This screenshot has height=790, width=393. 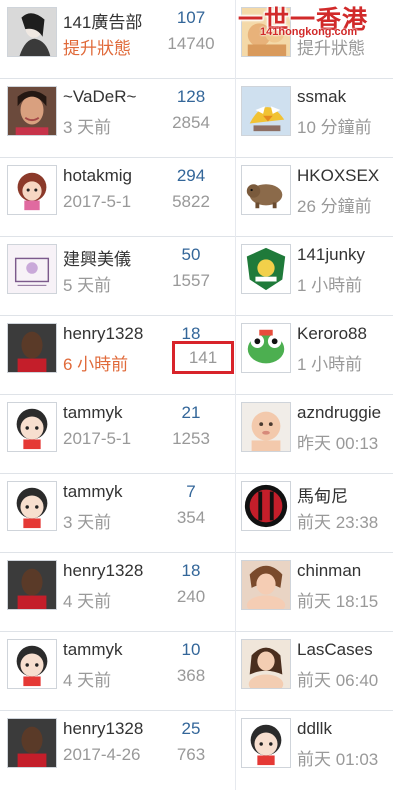 I want to click on author-name: ~VaDeR~, so click(x=99, y=97).